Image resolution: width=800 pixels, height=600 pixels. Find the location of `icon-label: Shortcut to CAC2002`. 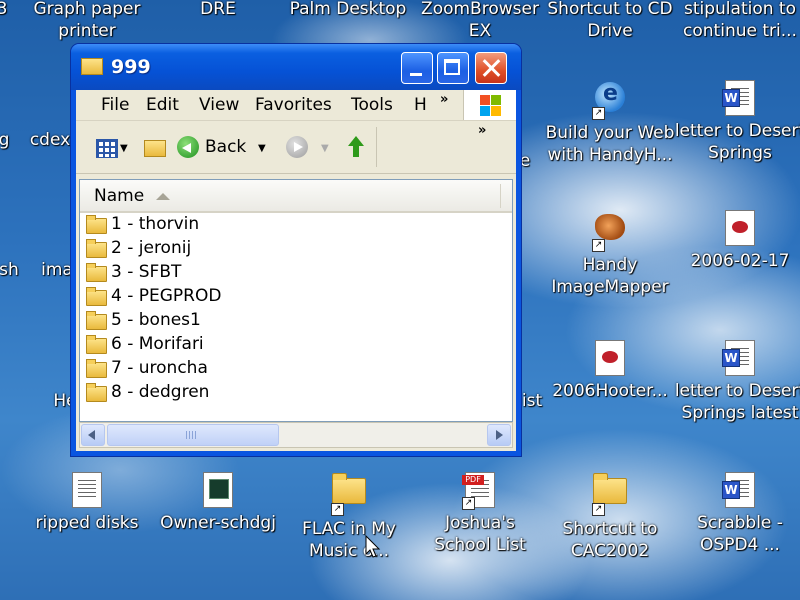

icon-label: Shortcut to CAC2002 is located at coordinates (610, 540).